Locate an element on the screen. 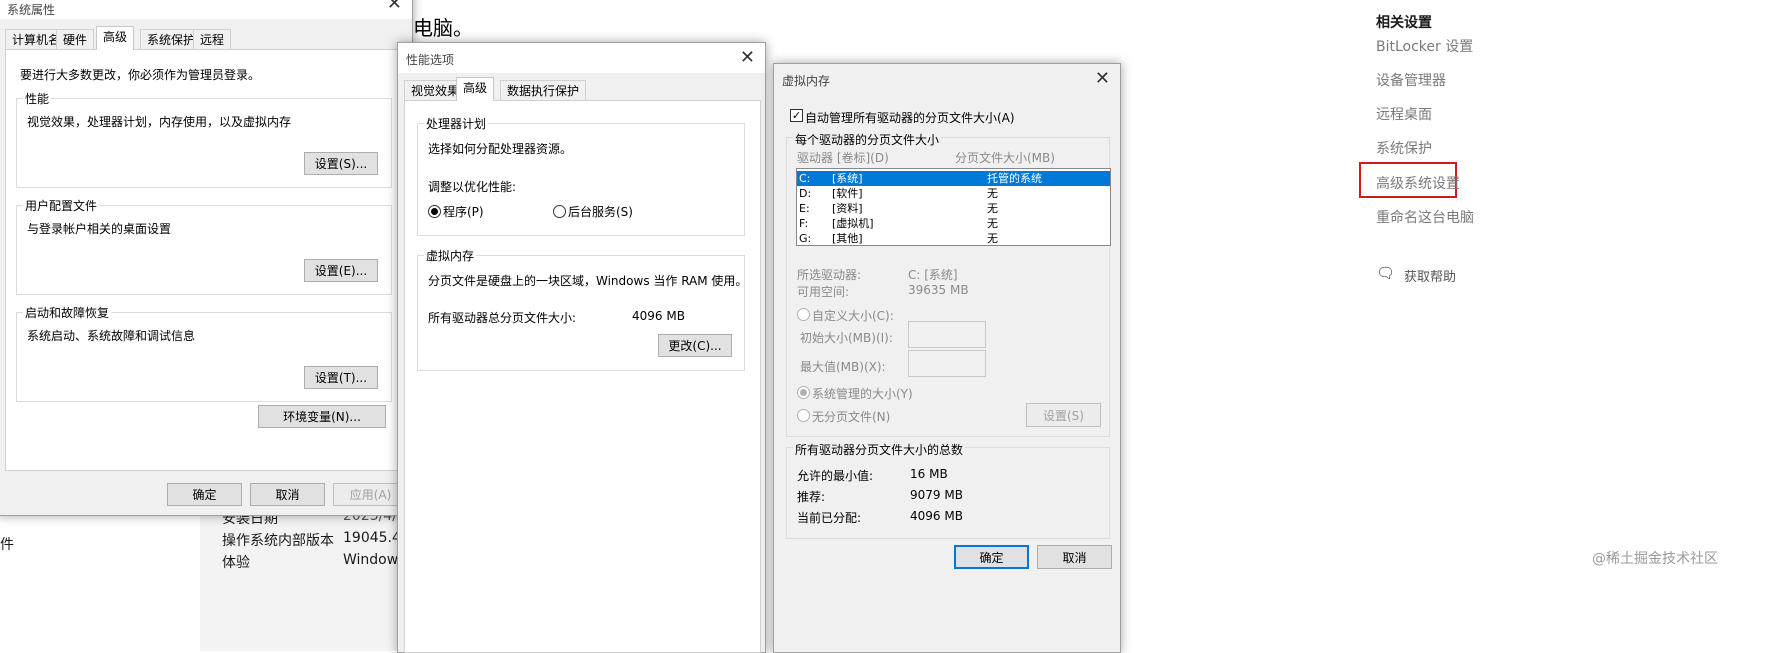  user-profiles-desc: 与登录帐户相关的桌面设置 is located at coordinates (99, 229).